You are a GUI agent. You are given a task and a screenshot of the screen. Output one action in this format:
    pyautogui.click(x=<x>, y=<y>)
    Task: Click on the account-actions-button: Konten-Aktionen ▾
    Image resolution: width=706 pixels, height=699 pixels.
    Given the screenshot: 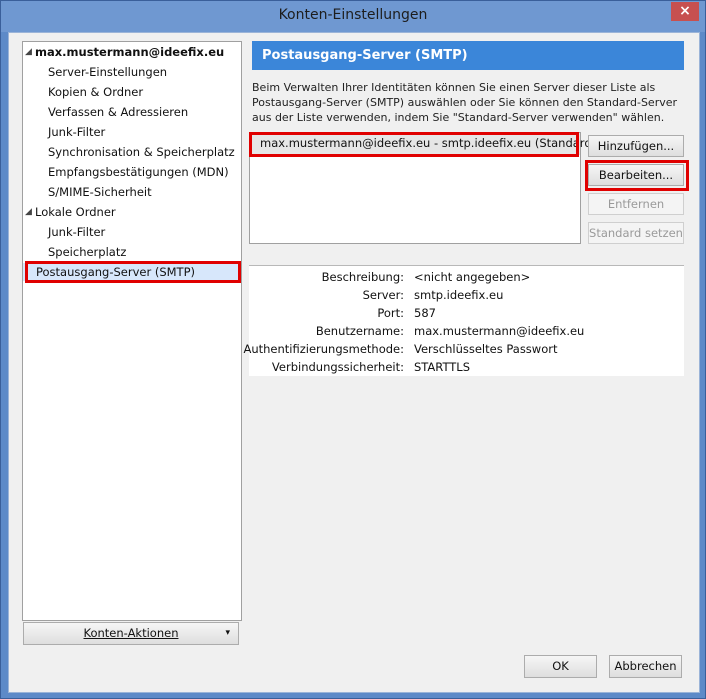 What is the action you would take?
    pyautogui.click(x=131, y=633)
    